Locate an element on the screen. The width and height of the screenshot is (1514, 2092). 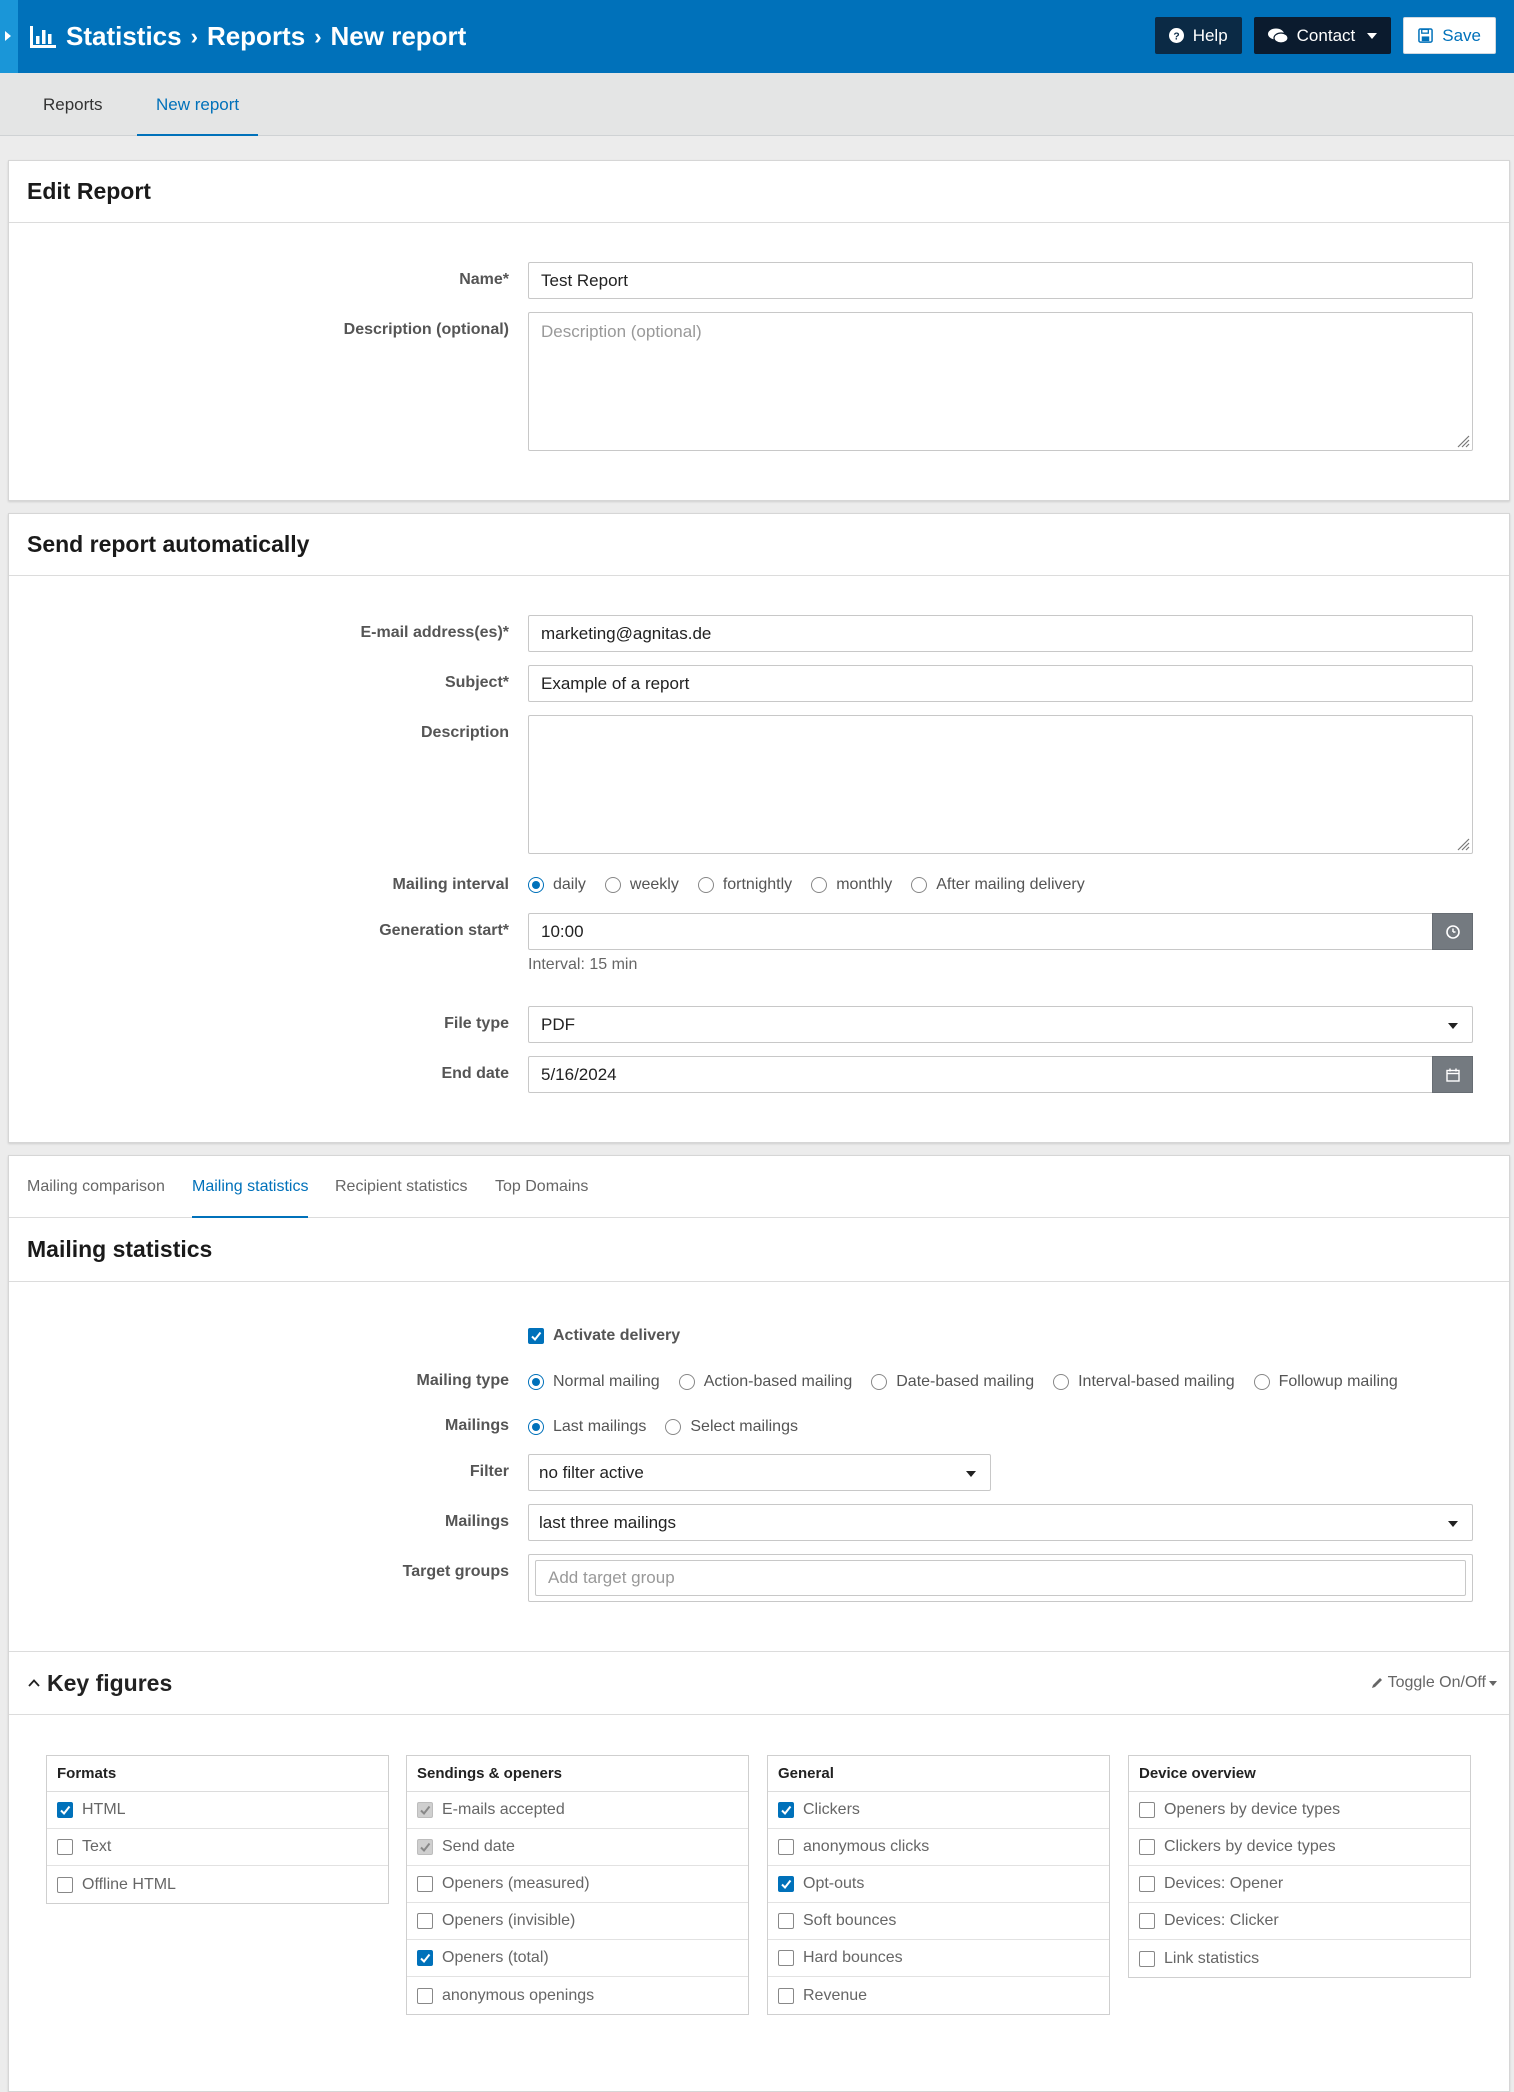
mailing-type-label: Mailing type is located at coordinates (462, 1380).